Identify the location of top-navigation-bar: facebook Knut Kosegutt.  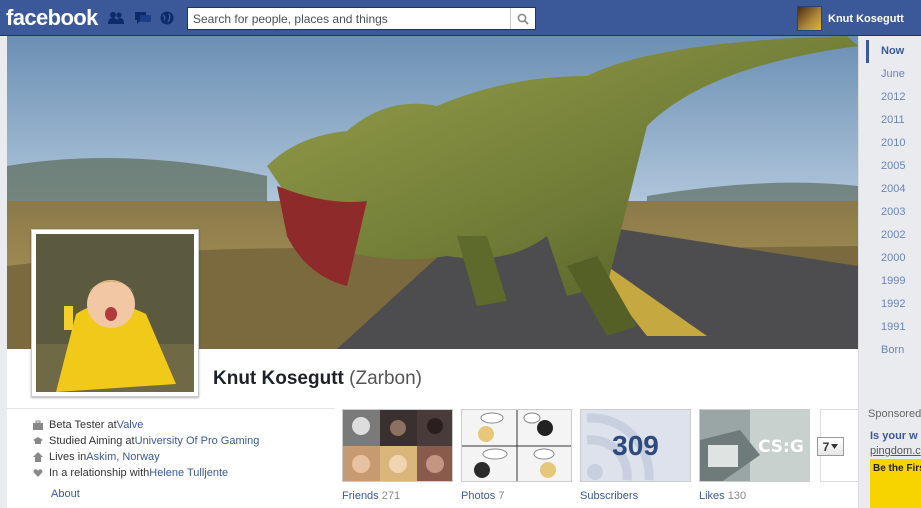
(460, 18).